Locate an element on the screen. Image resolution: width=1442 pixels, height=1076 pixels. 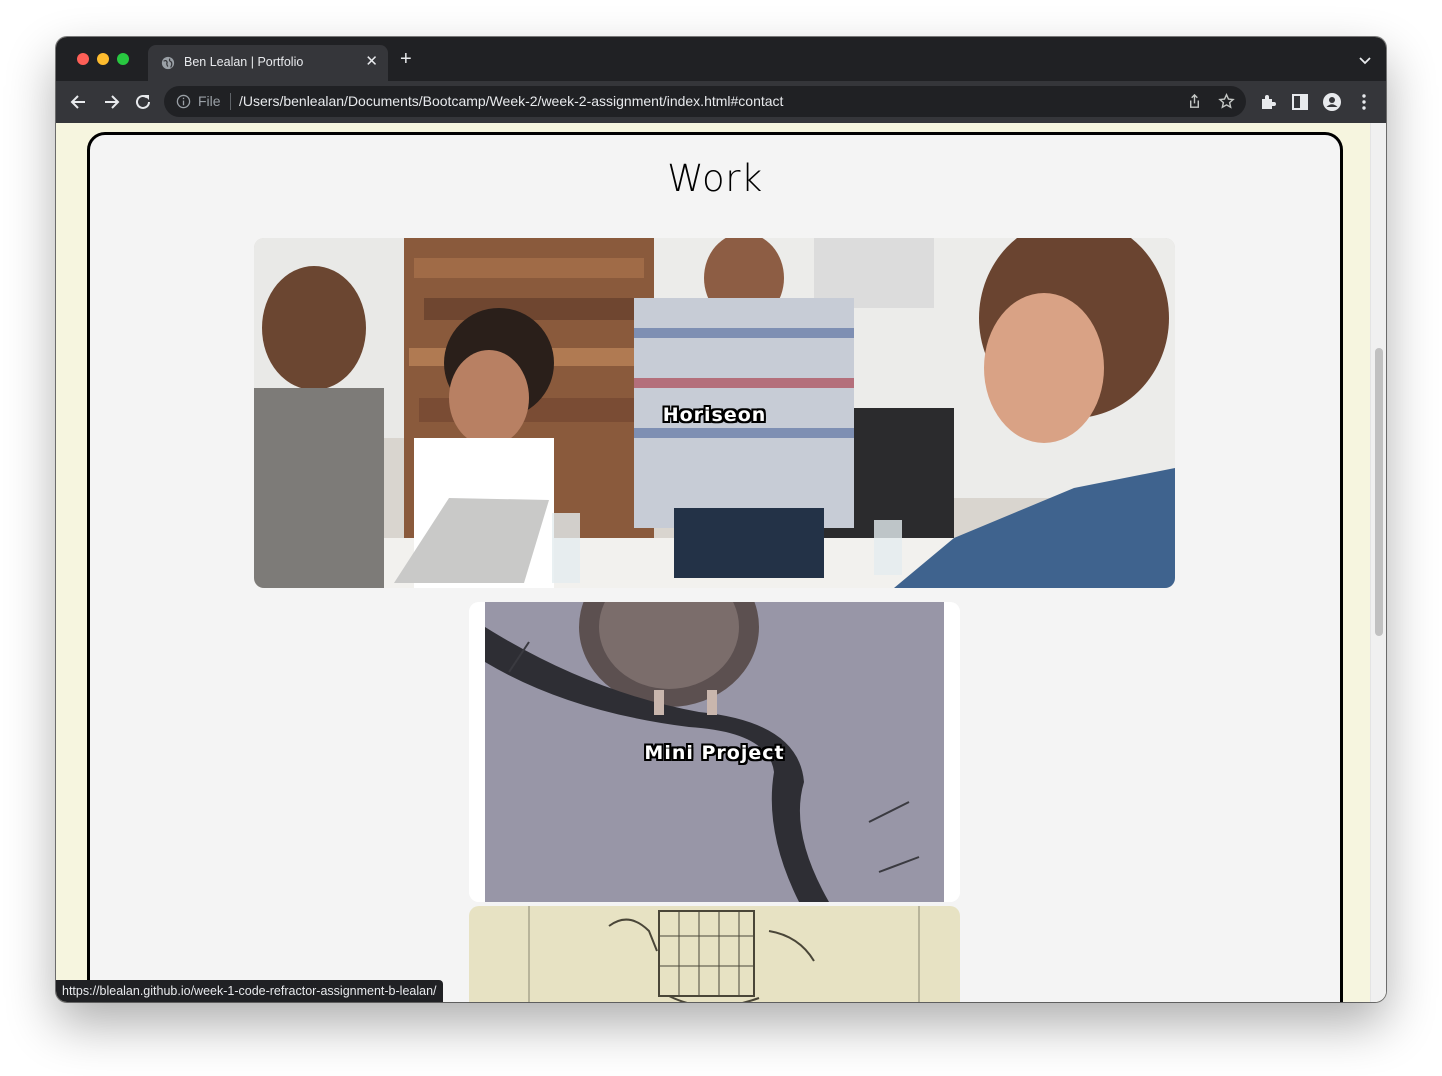
plus-icon: + is located at coordinates (406, 59).